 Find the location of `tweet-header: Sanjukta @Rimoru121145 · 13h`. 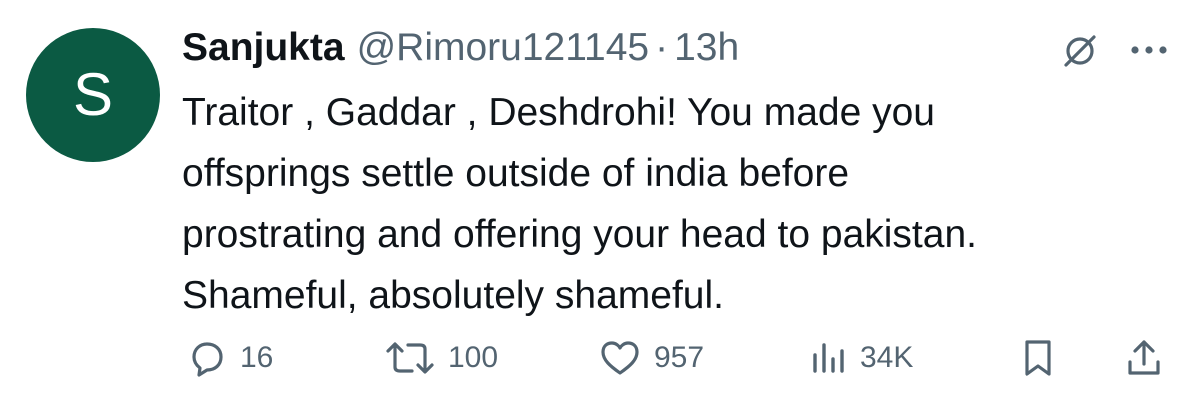

tweet-header: Sanjukta @Rimoru121145 · 13h is located at coordinates (460, 48).